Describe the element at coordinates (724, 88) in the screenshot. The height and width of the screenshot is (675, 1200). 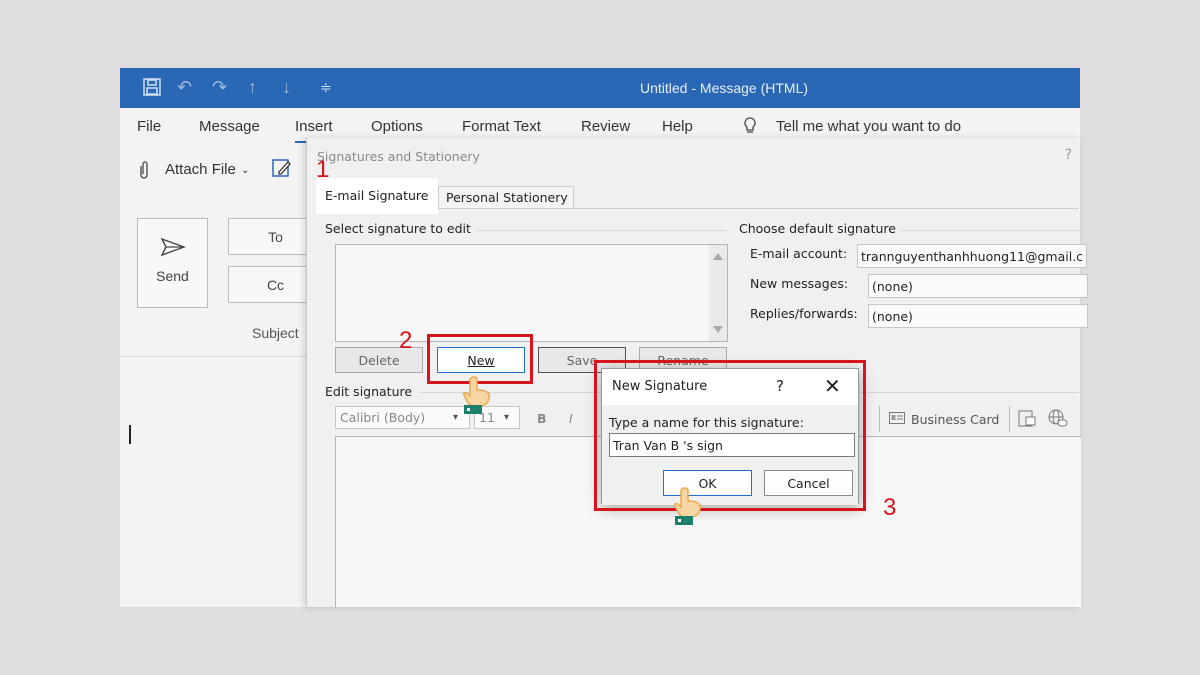
I see `window-title: Untitled - Message (HTML)` at that location.